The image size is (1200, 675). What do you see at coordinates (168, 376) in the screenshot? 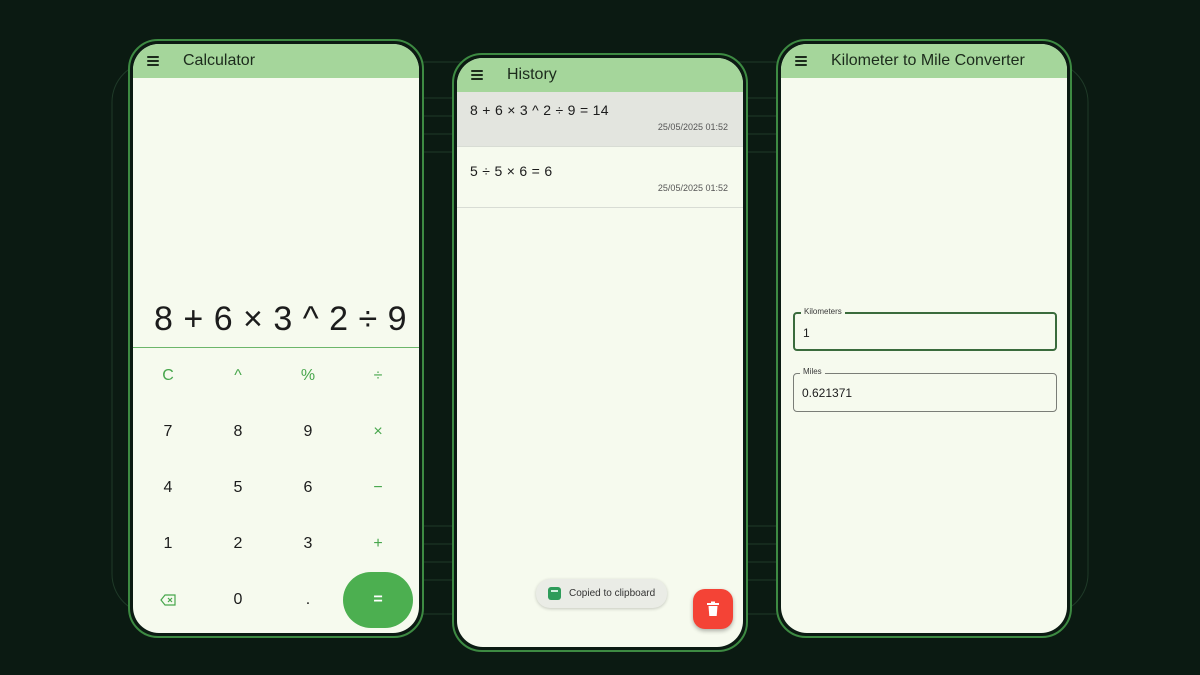
I see `clear-button: C` at bounding box center [168, 376].